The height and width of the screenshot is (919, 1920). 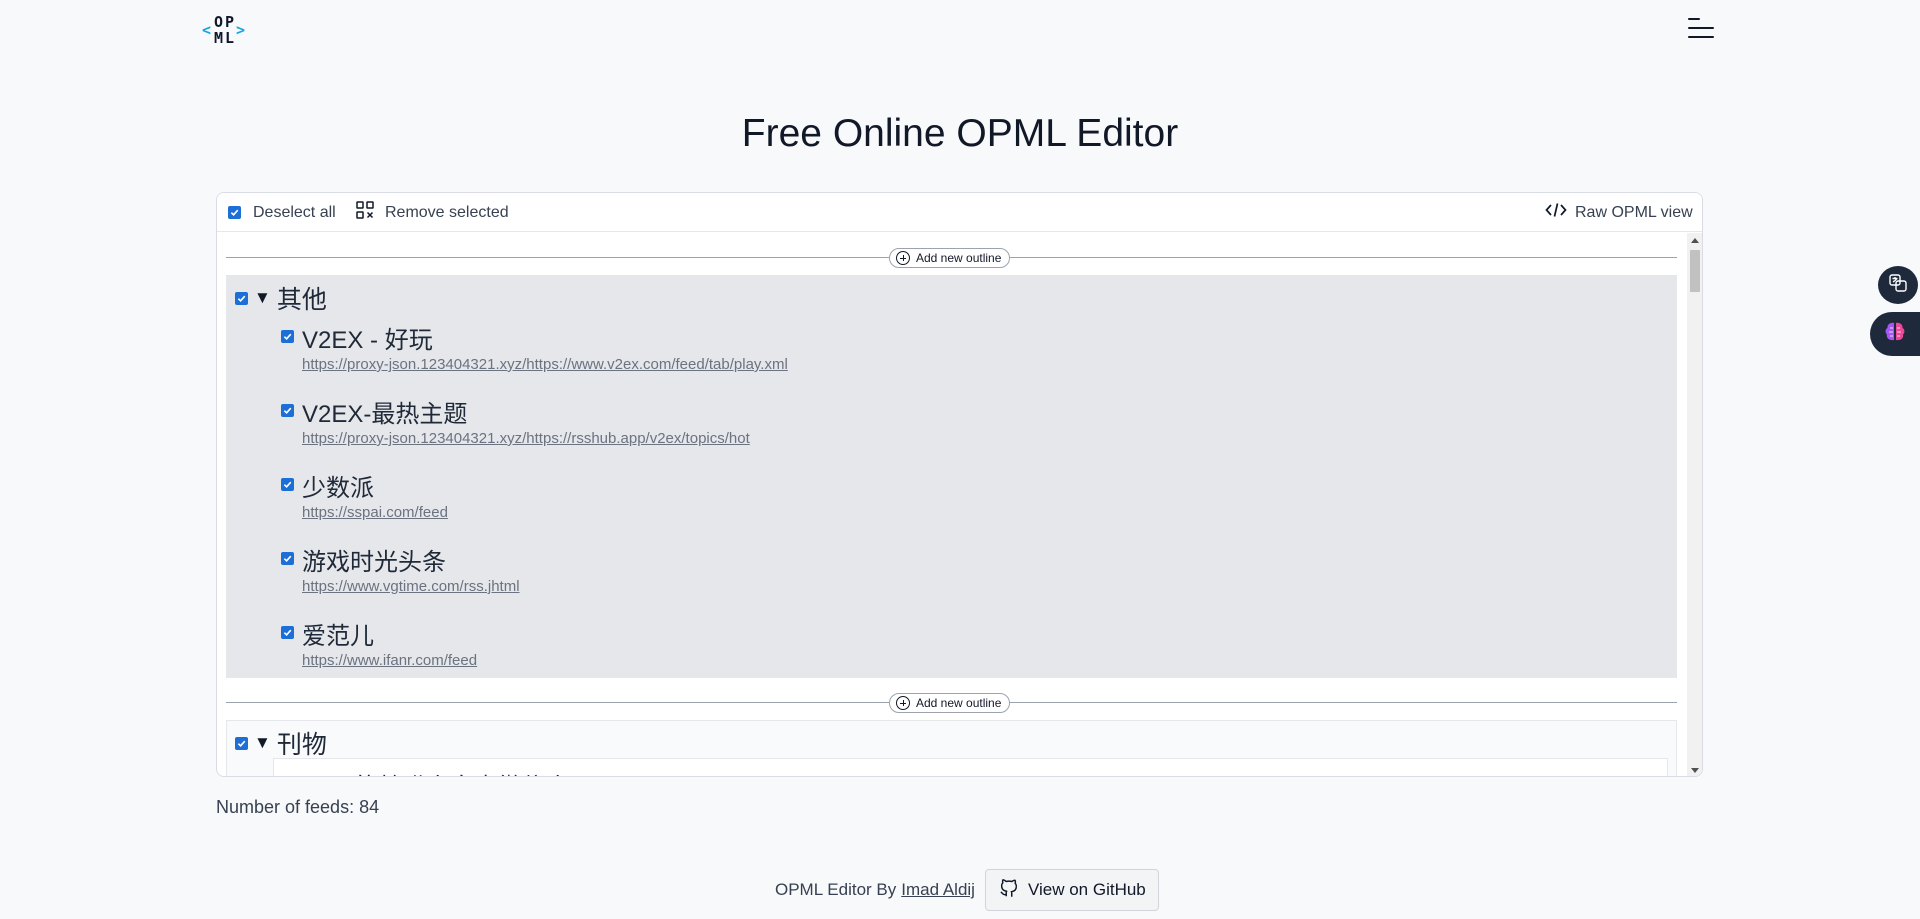 I want to click on feed-title: caoz的梦呓丨自由微信丨FreeWeChat, so click(x=504, y=771).